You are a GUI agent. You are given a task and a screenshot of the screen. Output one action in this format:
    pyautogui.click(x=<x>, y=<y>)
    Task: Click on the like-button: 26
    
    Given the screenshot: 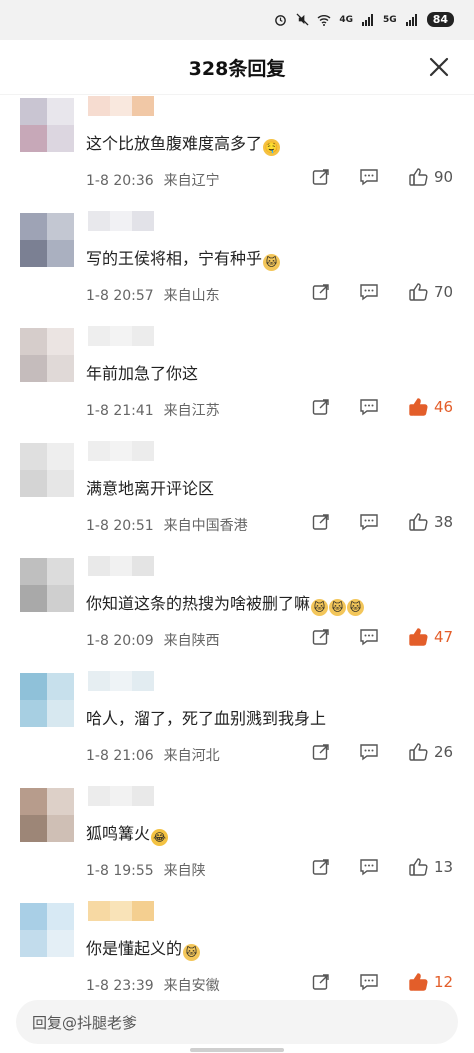 What is the action you would take?
    pyautogui.click(x=434, y=752)
    